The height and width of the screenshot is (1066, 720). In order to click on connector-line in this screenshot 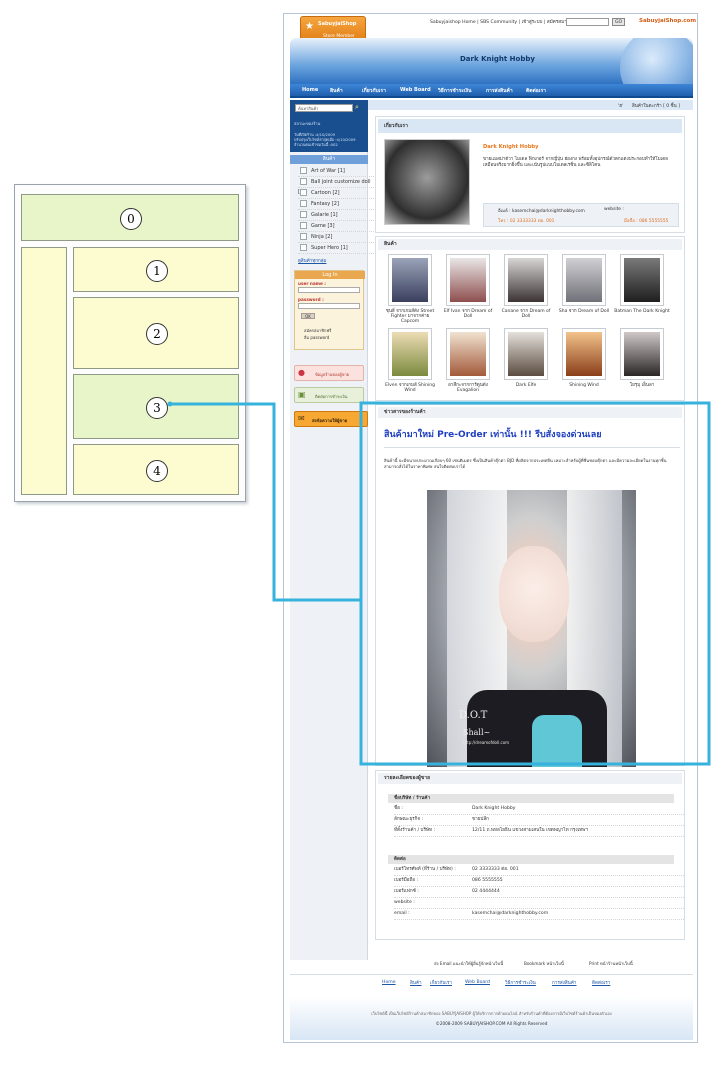, I will do `click(265, 502)`.